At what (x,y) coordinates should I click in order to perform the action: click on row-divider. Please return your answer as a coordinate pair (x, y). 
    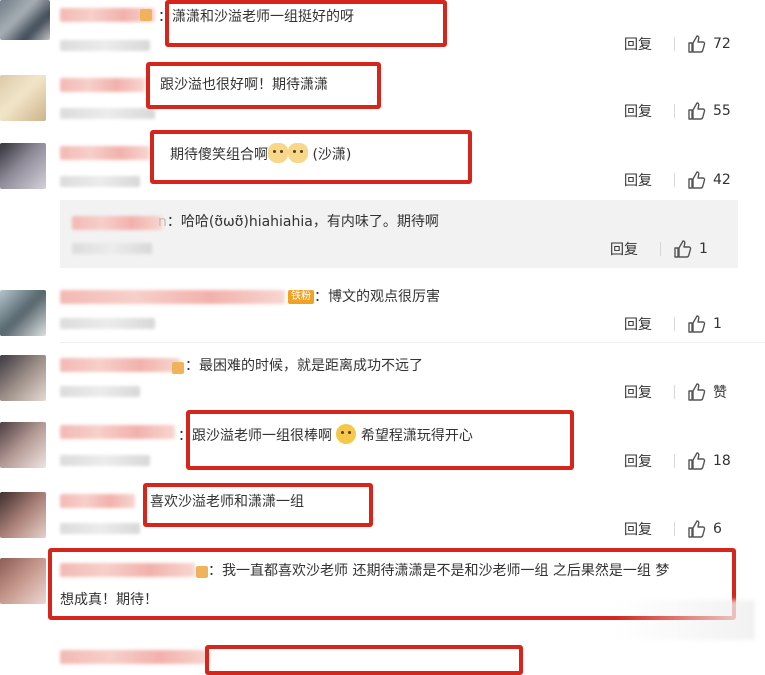
    Looking at the image, I should click on (412, 342).